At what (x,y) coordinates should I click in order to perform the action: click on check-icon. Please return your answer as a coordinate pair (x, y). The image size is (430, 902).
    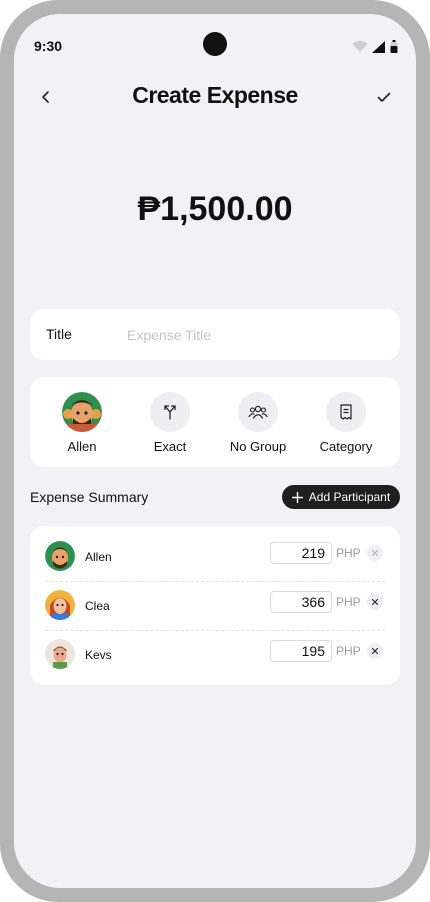
    Looking at the image, I should click on (384, 97).